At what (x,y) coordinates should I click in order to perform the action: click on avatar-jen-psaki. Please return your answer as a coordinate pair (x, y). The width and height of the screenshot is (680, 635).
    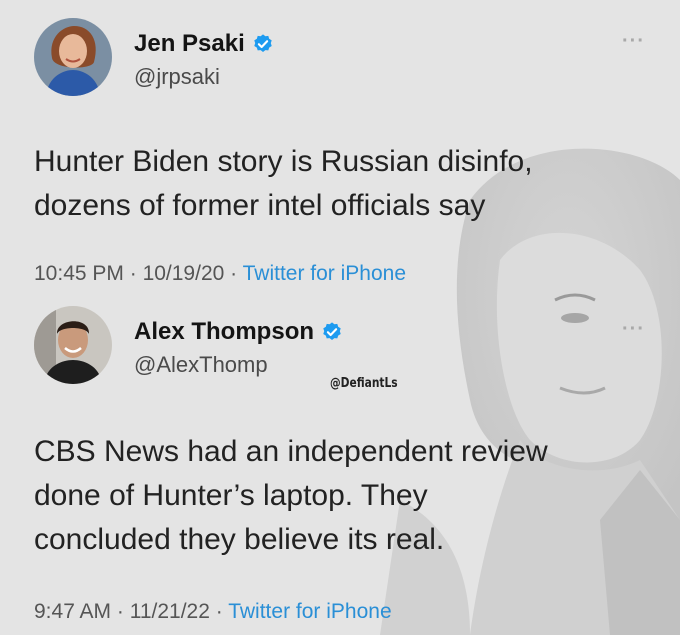
    Looking at the image, I should click on (73, 57).